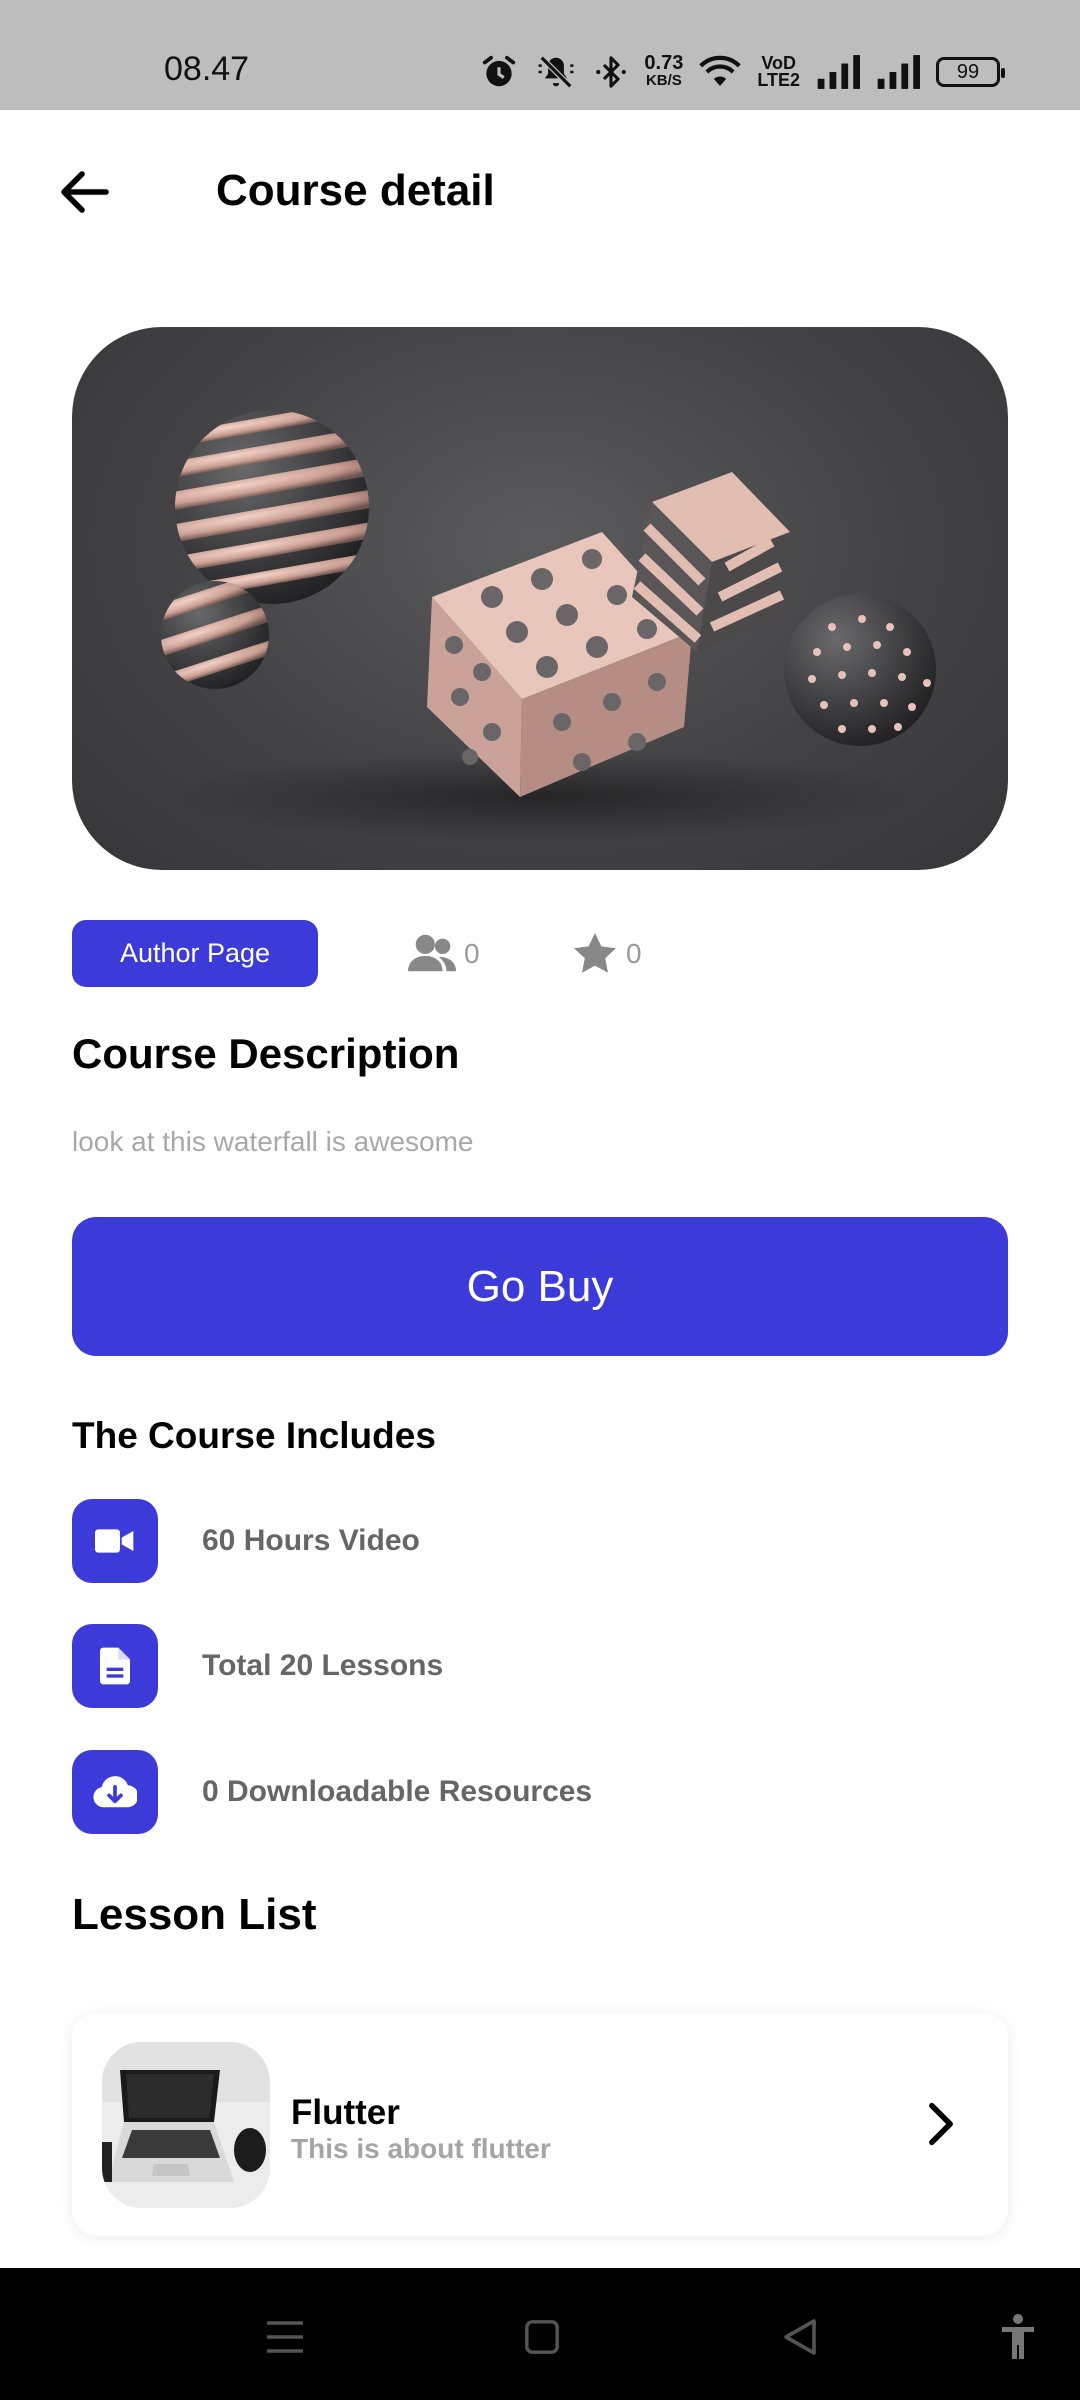  What do you see at coordinates (540, 1286) in the screenshot?
I see `go-buy-button: Go Buy` at bounding box center [540, 1286].